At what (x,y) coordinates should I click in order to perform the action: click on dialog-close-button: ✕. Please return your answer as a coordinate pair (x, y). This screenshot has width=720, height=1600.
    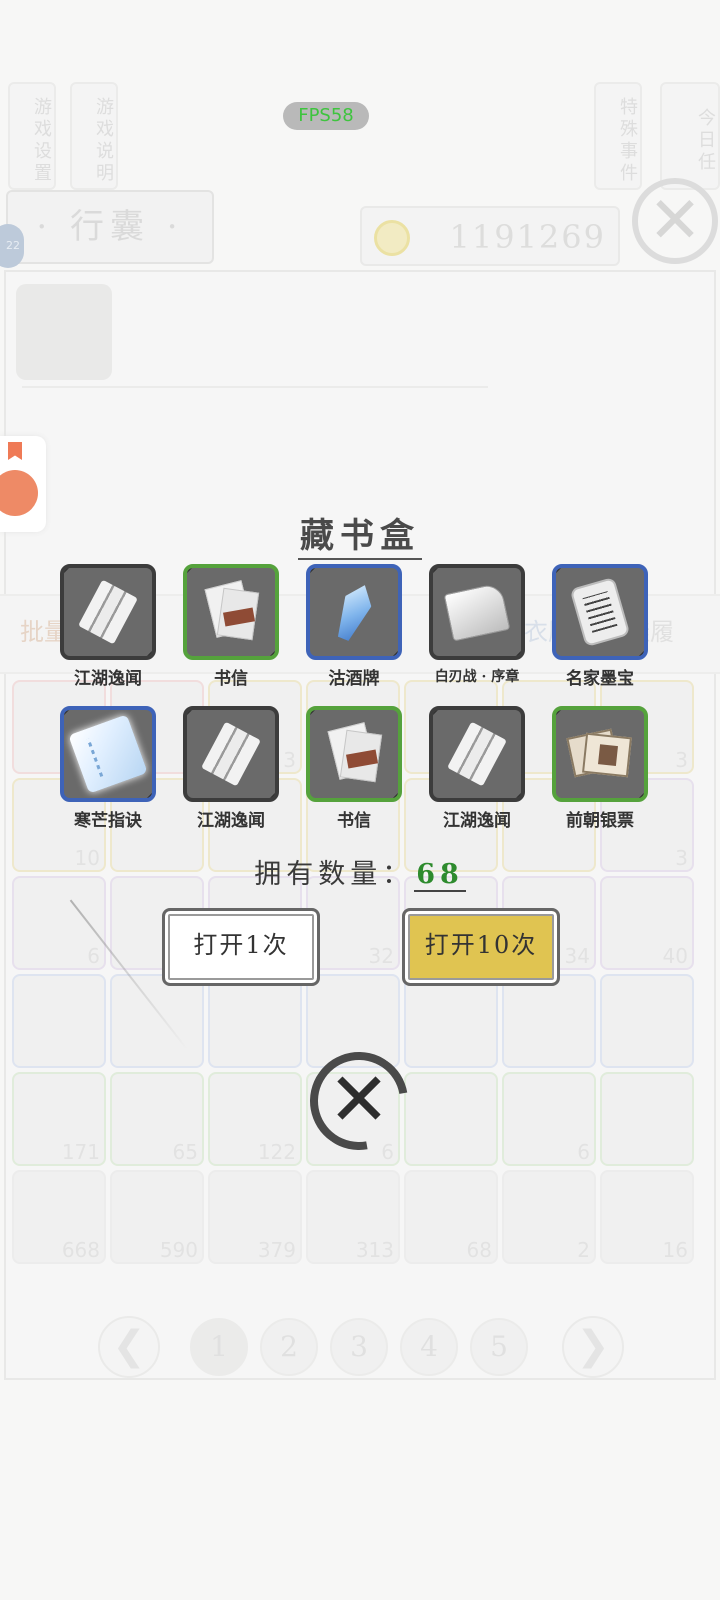
    Looking at the image, I should click on (359, 1101).